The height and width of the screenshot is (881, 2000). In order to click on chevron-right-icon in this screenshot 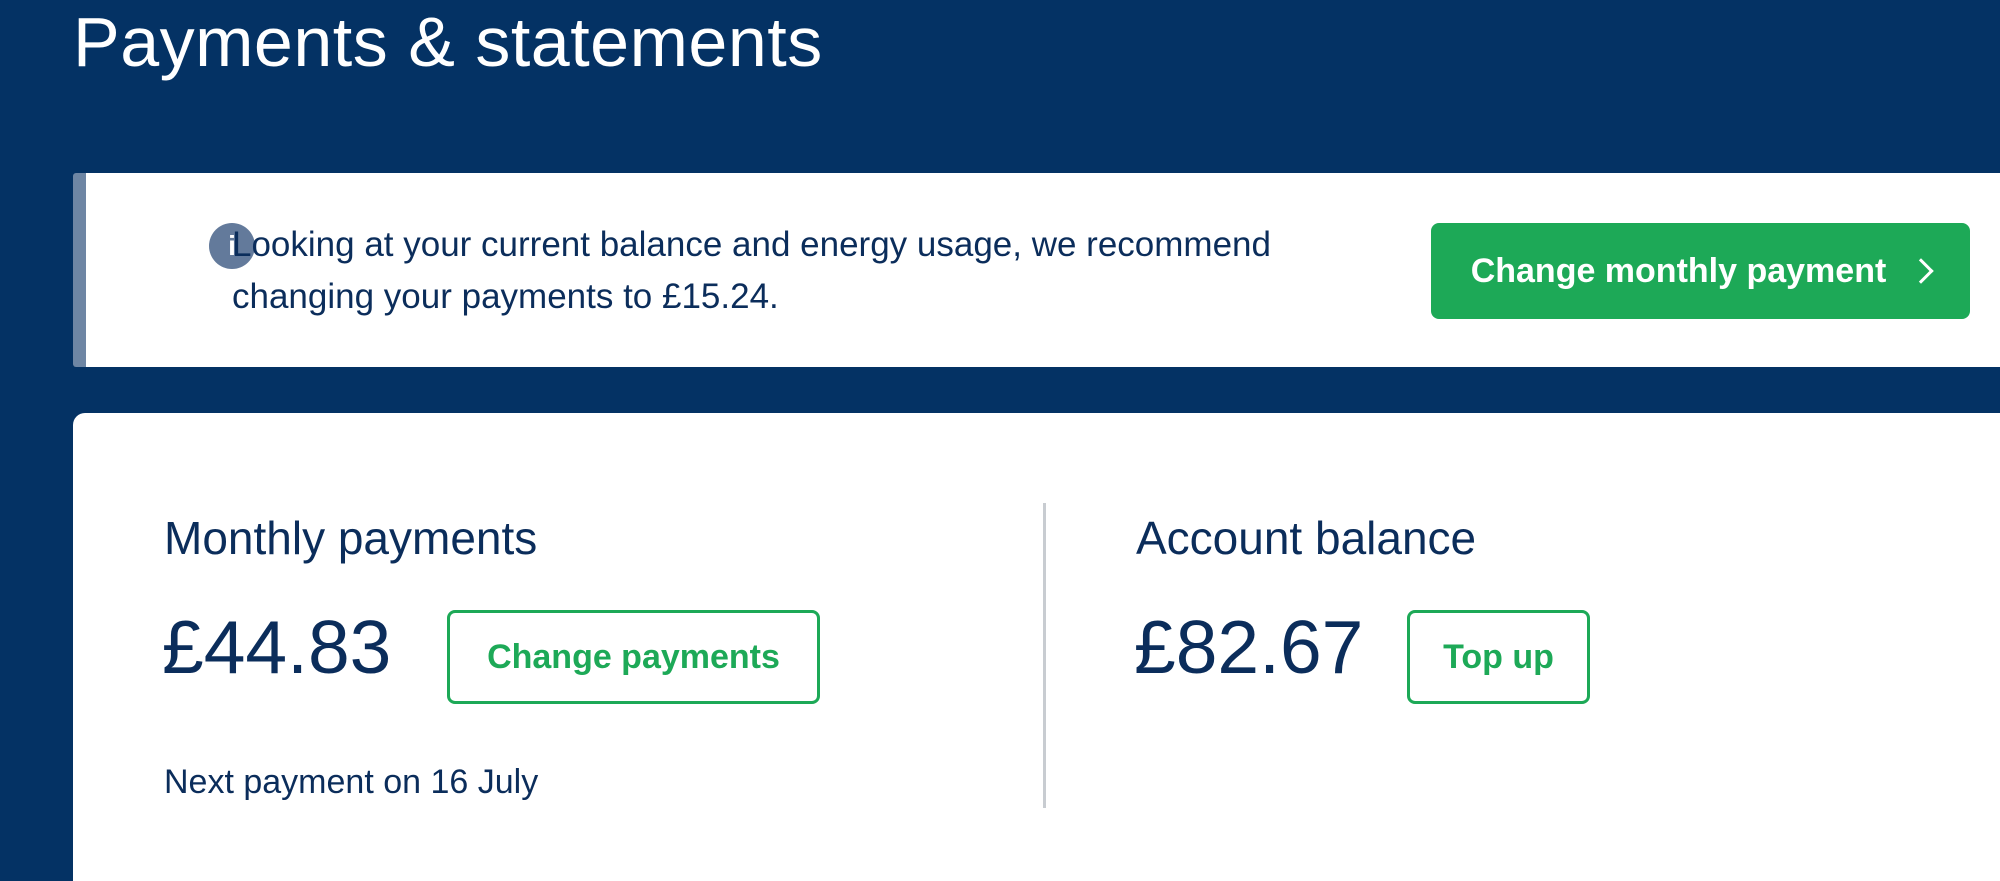, I will do `click(1921, 271)`.